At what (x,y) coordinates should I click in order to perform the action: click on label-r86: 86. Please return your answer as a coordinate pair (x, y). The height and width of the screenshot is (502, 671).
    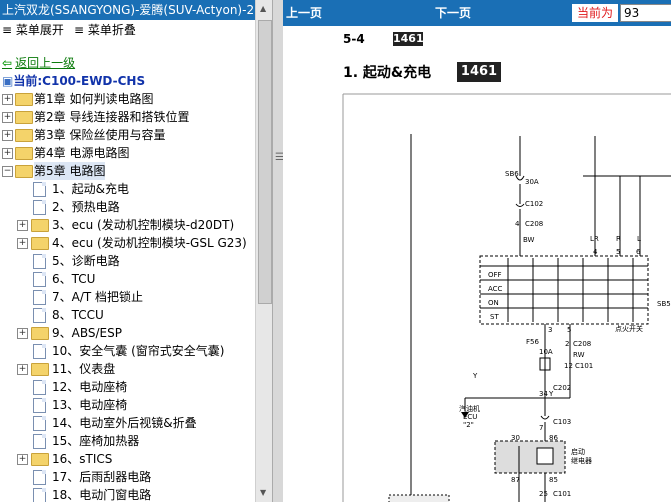
    Looking at the image, I should click on (553, 438).